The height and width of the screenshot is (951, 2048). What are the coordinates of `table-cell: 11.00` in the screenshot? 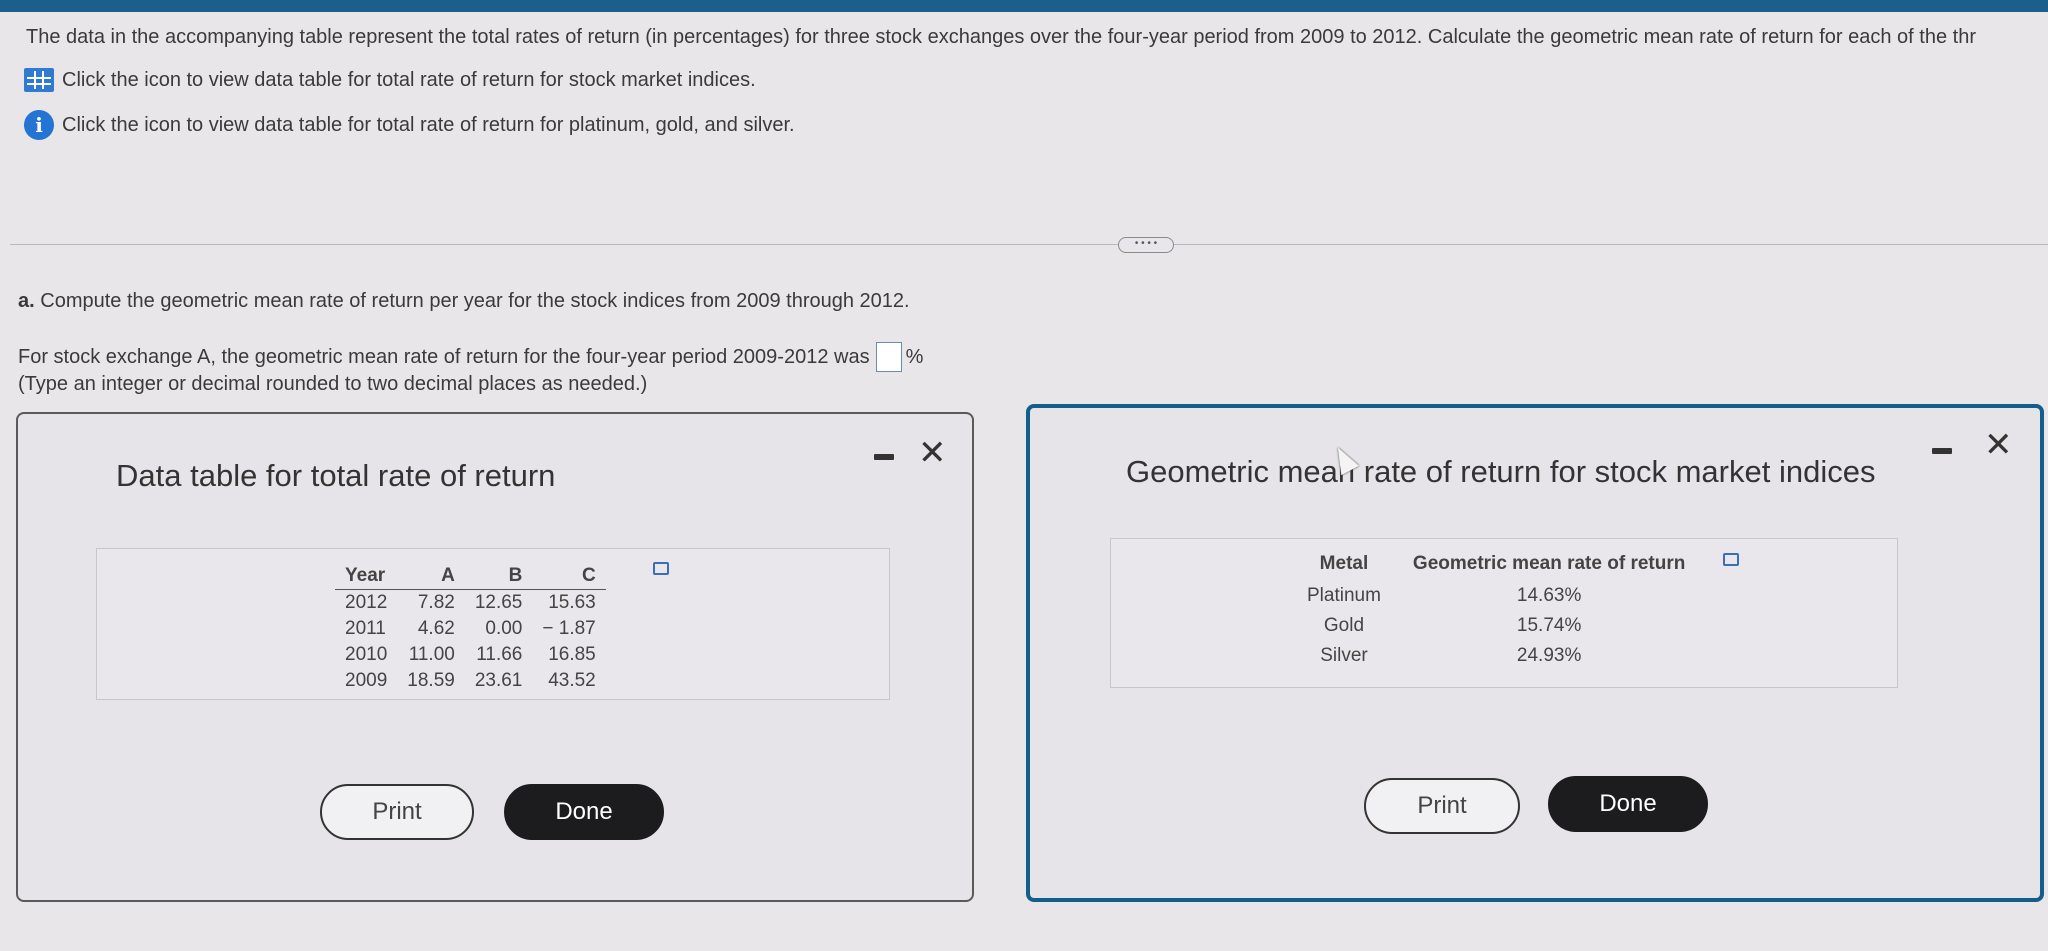 It's located at (431, 654).